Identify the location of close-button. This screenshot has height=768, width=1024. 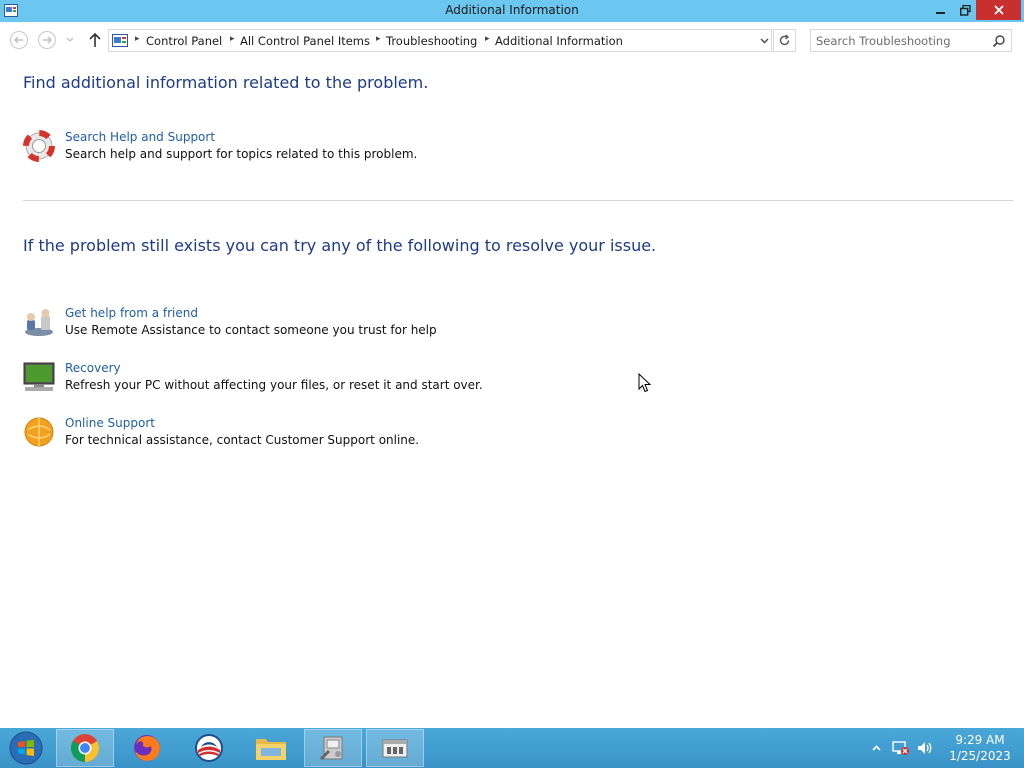
(998, 10).